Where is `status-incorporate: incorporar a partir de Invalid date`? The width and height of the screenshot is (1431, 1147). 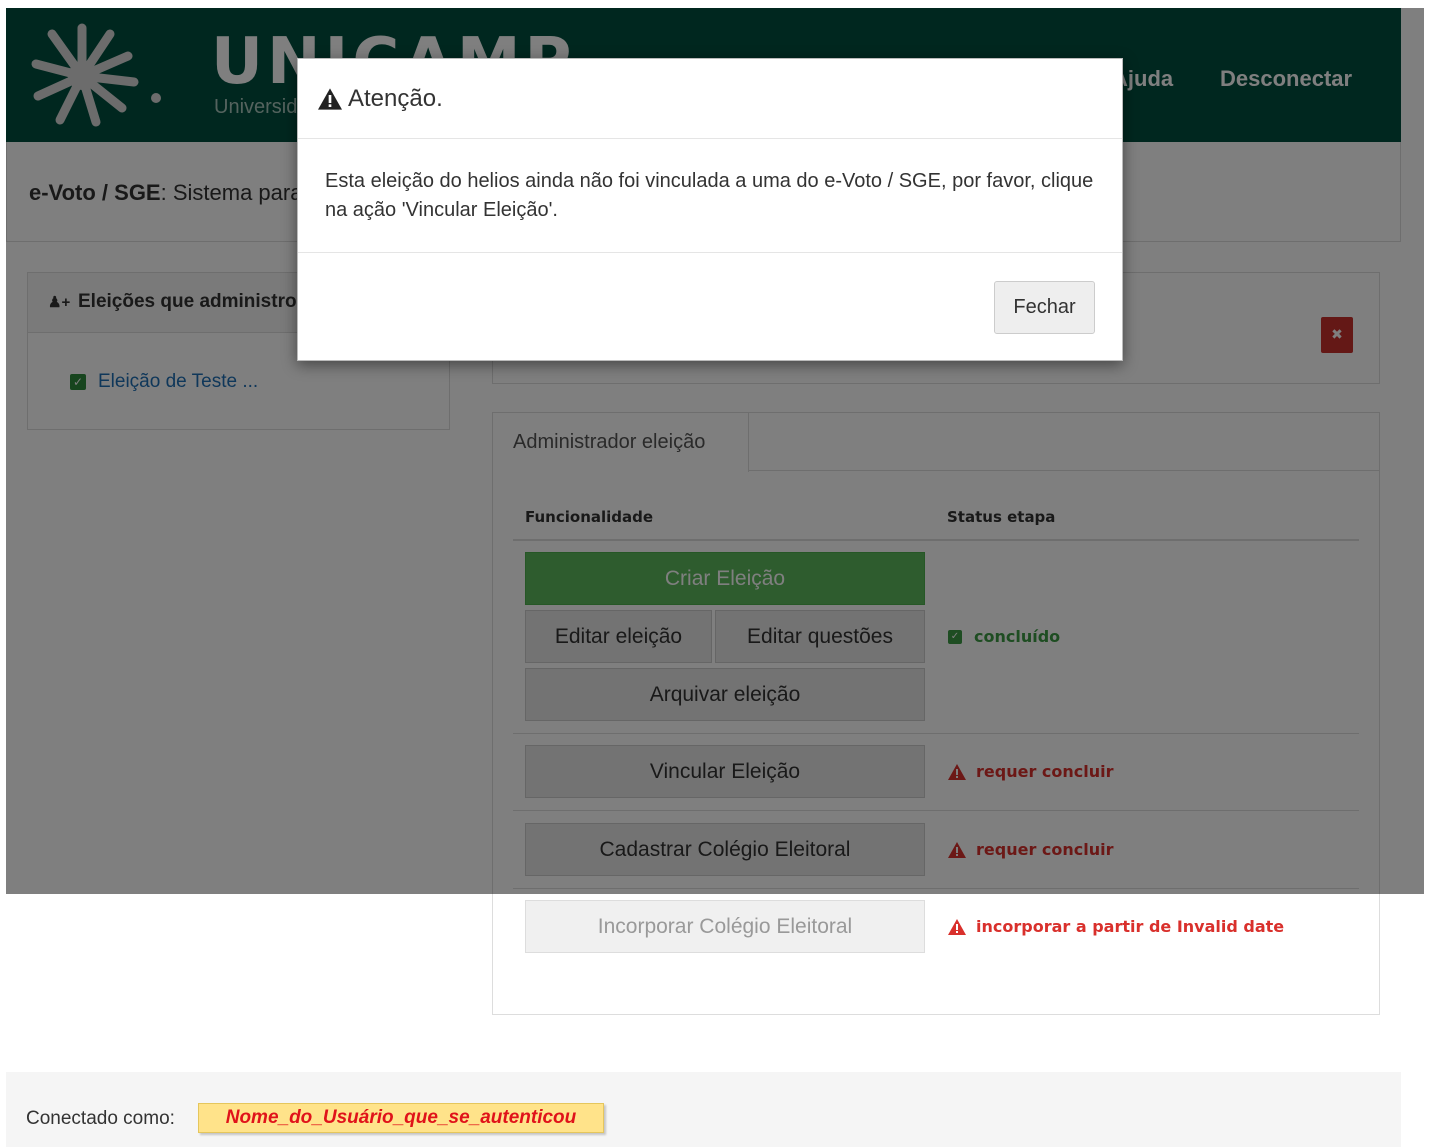 status-incorporate: incorporar a partir de Invalid date is located at coordinates (1116, 926).